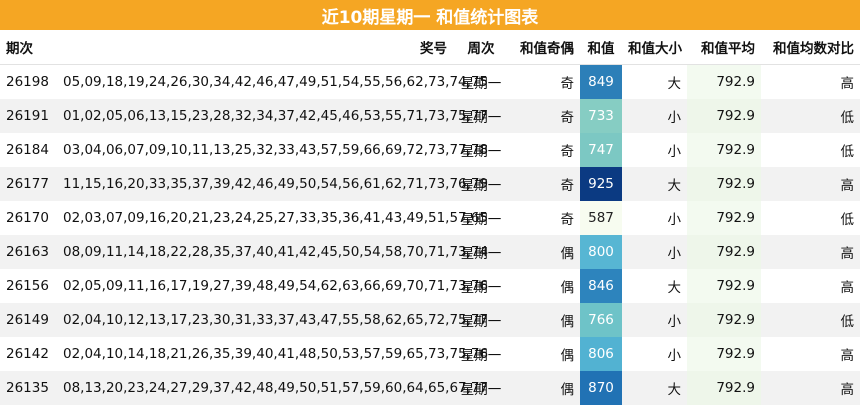 This screenshot has height=405, width=860. I want to click on page-title: 近10期星期一 和值统计图表, so click(430, 15).